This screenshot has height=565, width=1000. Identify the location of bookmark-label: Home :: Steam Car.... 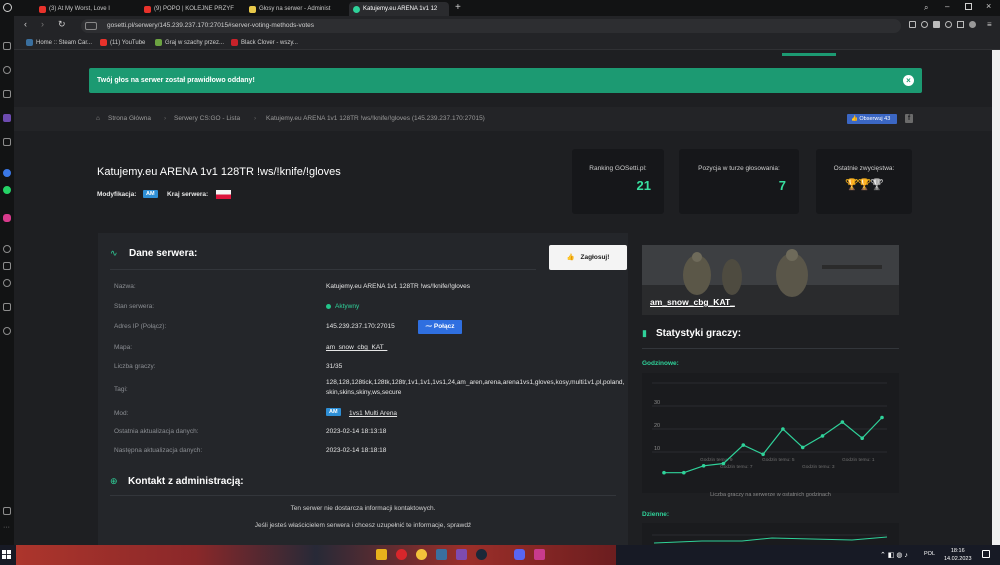
(64, 42).